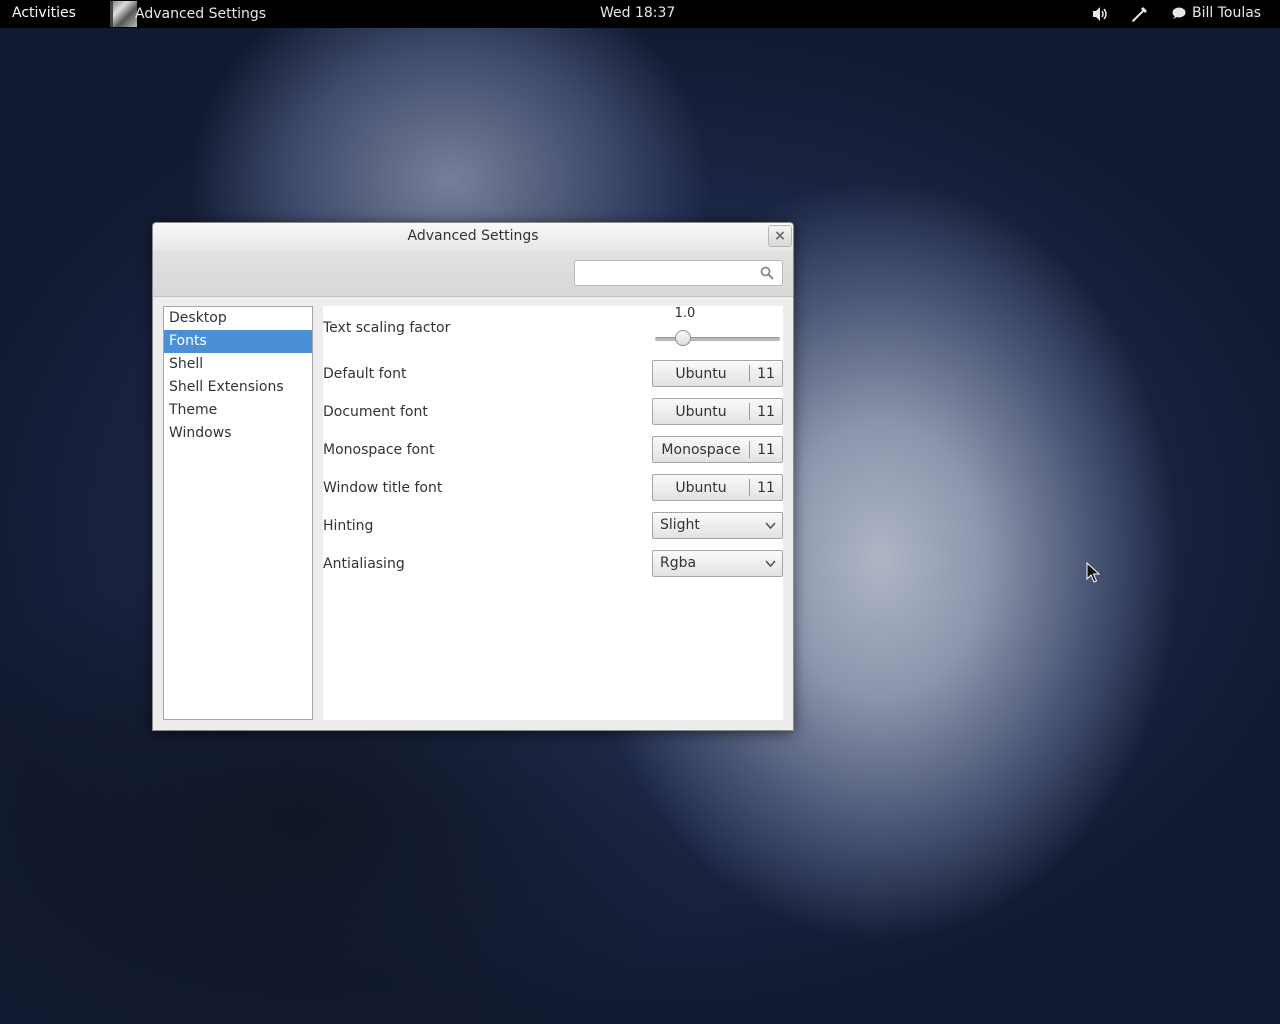 The width and height of the screenshot is (1280, 1024). Describe the element at coordinates (238, 318) in the screenshot. I see `sidebar-item-desktop: Desktop` at that location.